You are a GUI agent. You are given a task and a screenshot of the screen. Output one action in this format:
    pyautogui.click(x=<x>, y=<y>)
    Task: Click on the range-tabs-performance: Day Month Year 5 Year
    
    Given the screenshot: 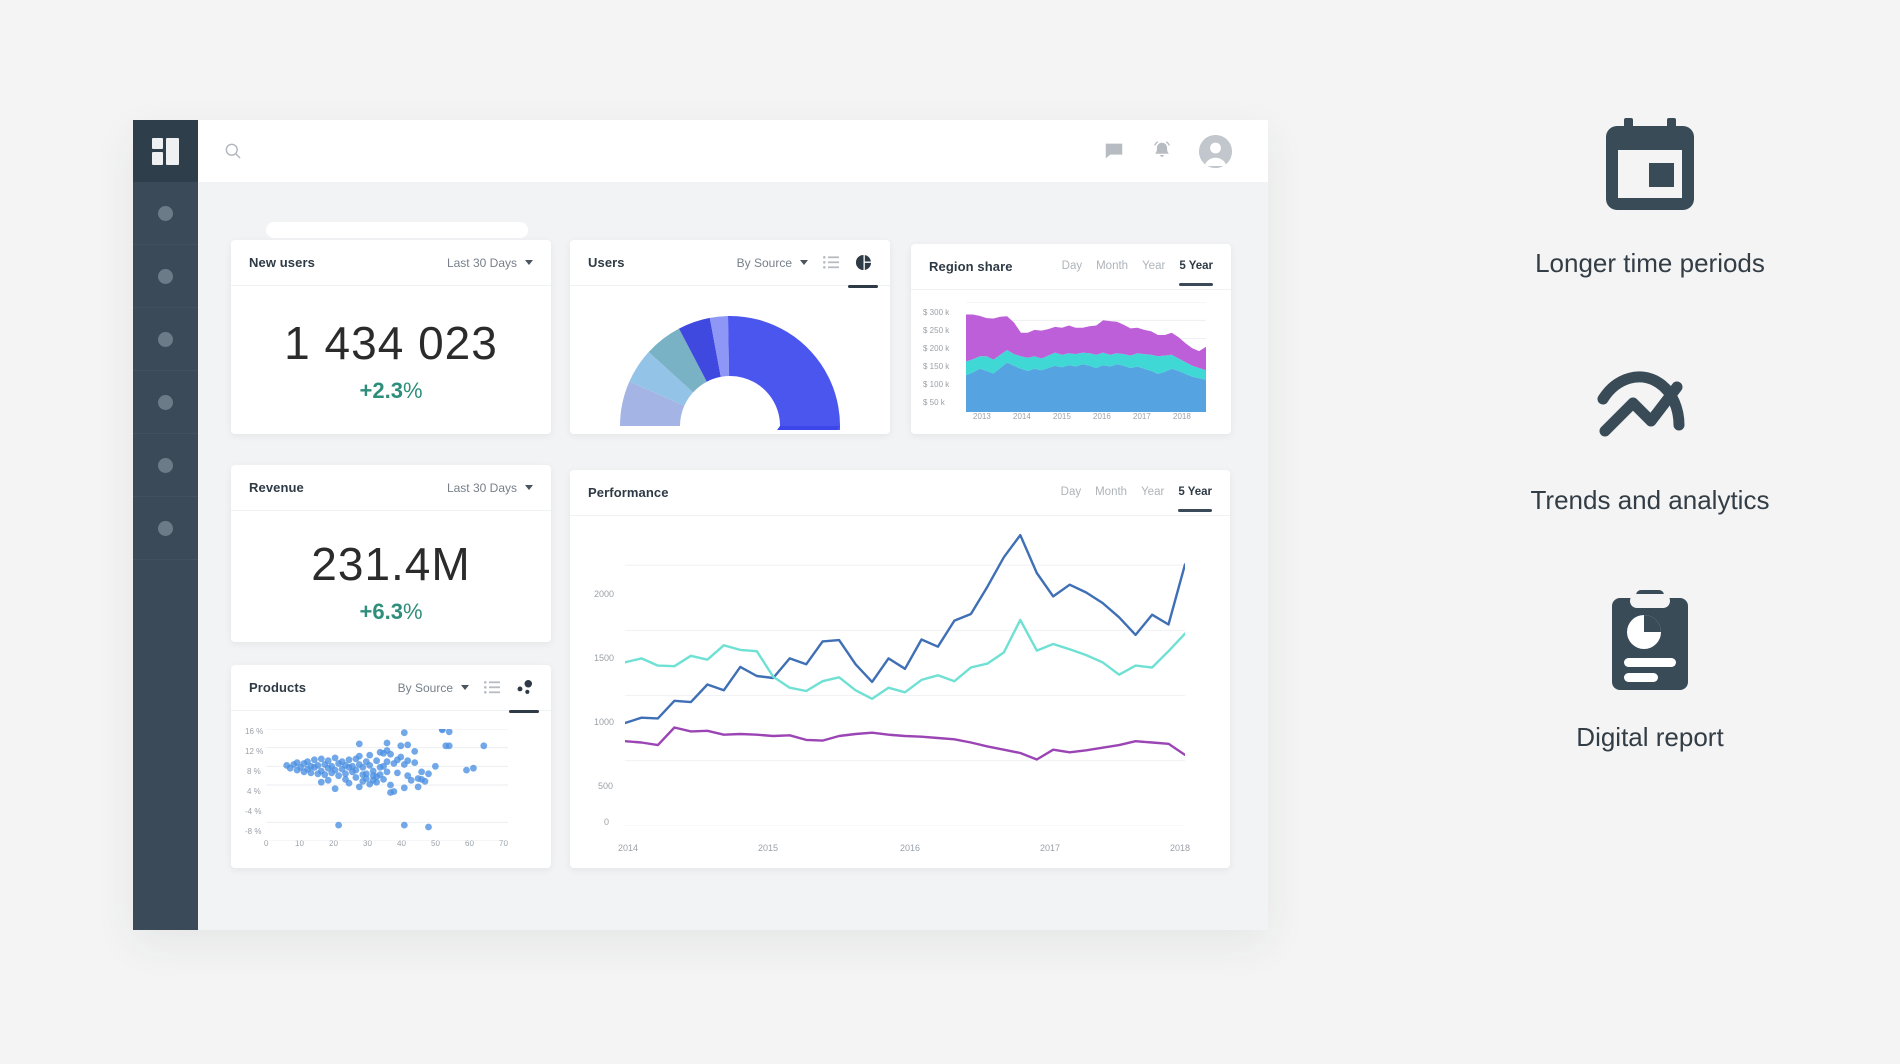 What is the action you would take?
    pyautogui.click(x=1136, y=499)
    